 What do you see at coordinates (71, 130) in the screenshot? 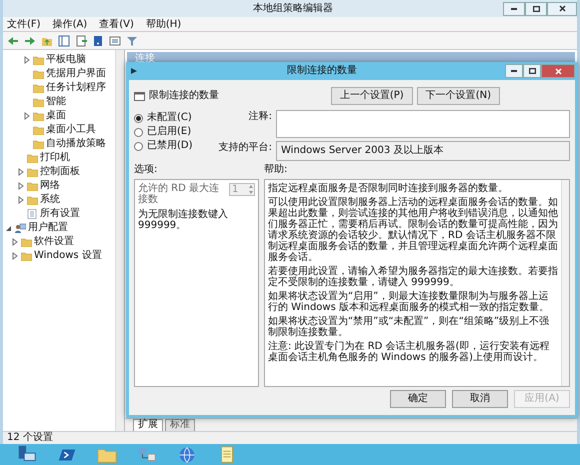
I see `tree-item: 桌面小工具` at bounding box center [71, 130].